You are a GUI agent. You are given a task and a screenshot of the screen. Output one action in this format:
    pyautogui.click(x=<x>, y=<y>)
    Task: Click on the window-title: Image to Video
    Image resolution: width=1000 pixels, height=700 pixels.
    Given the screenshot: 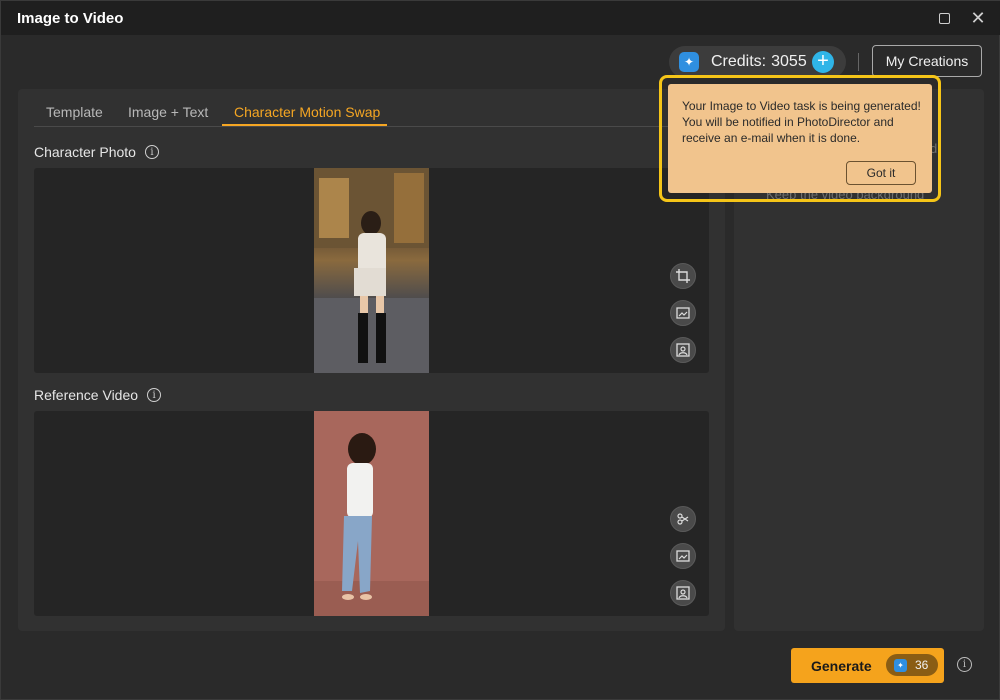 What is the action you would take?
    pyautogui.click(x=70, y=18)
    